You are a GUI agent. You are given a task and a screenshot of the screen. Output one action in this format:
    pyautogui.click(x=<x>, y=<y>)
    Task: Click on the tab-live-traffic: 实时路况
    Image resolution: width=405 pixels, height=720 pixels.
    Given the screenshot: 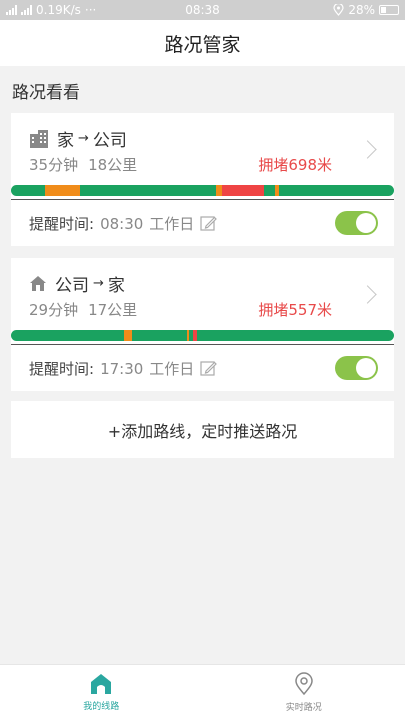 What is the action you would take?
    pyautogui.click(x=304, y=692)
    